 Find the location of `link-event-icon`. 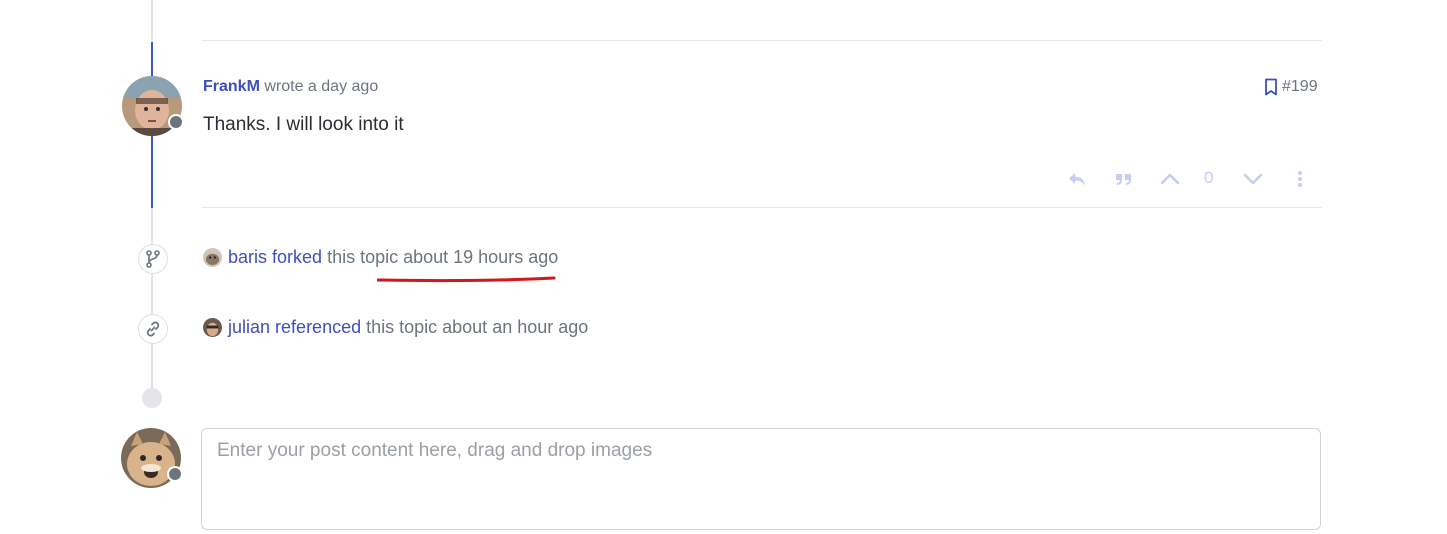

link-event-icon is located at coordinates (153, 329).